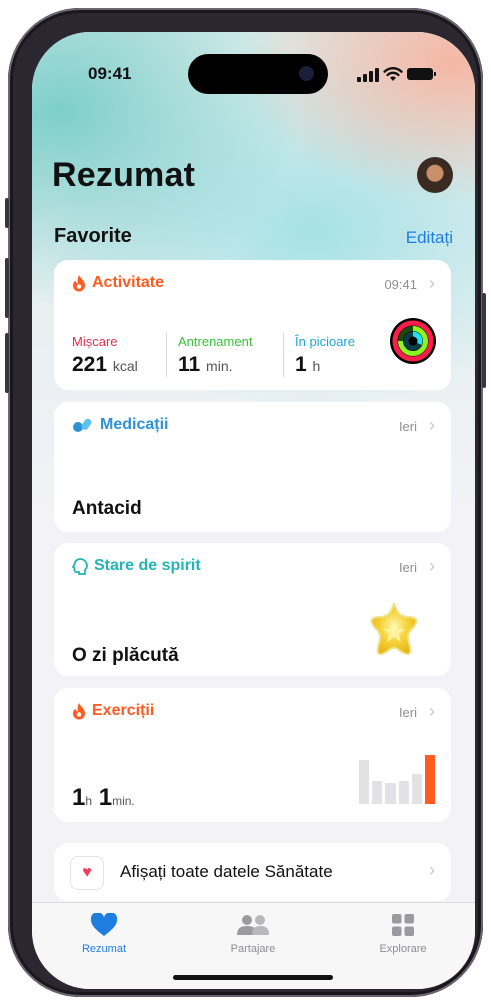 The image size is (491, 1005). Describe the element at coordinates (134, 424) in the screenshot. I see `medications-title: Medicații` at that location.